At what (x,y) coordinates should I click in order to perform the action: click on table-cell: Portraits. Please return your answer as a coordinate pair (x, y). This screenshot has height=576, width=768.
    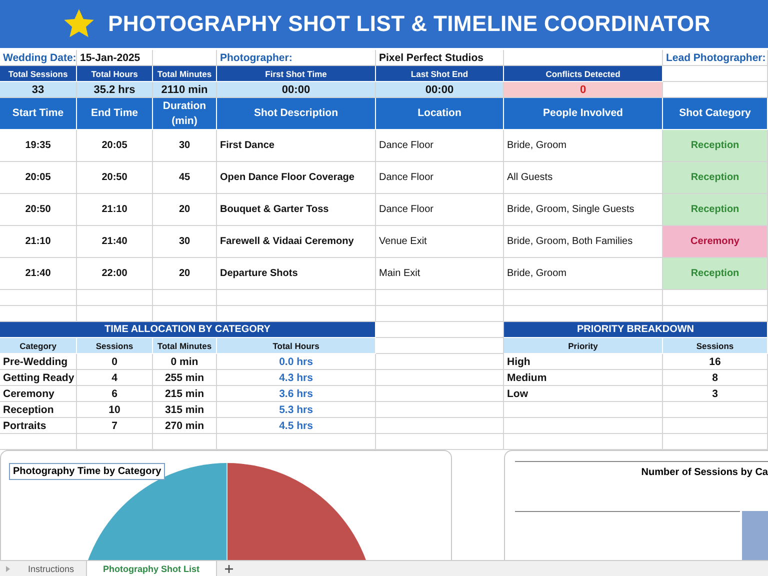
    Looking at the image, I should click on (38, 426).